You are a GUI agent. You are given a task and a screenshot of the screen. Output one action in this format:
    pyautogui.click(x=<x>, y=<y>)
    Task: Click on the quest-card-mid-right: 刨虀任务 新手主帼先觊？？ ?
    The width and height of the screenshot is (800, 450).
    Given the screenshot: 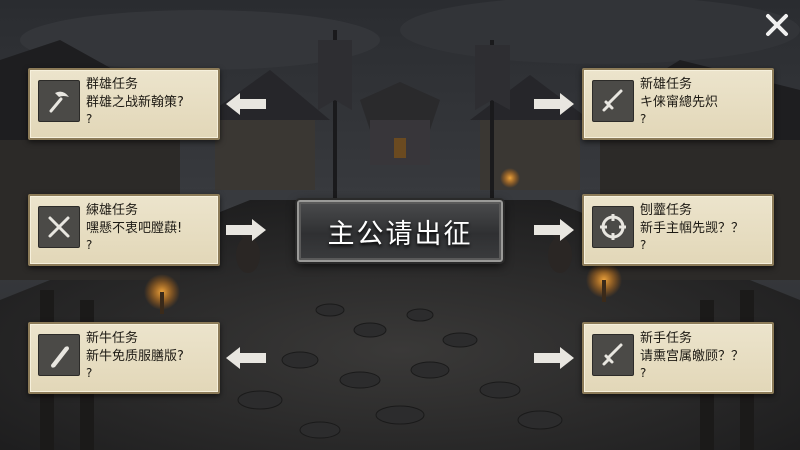 What is the action you would take?
    pyautogui.click(x=678, y=230)
    